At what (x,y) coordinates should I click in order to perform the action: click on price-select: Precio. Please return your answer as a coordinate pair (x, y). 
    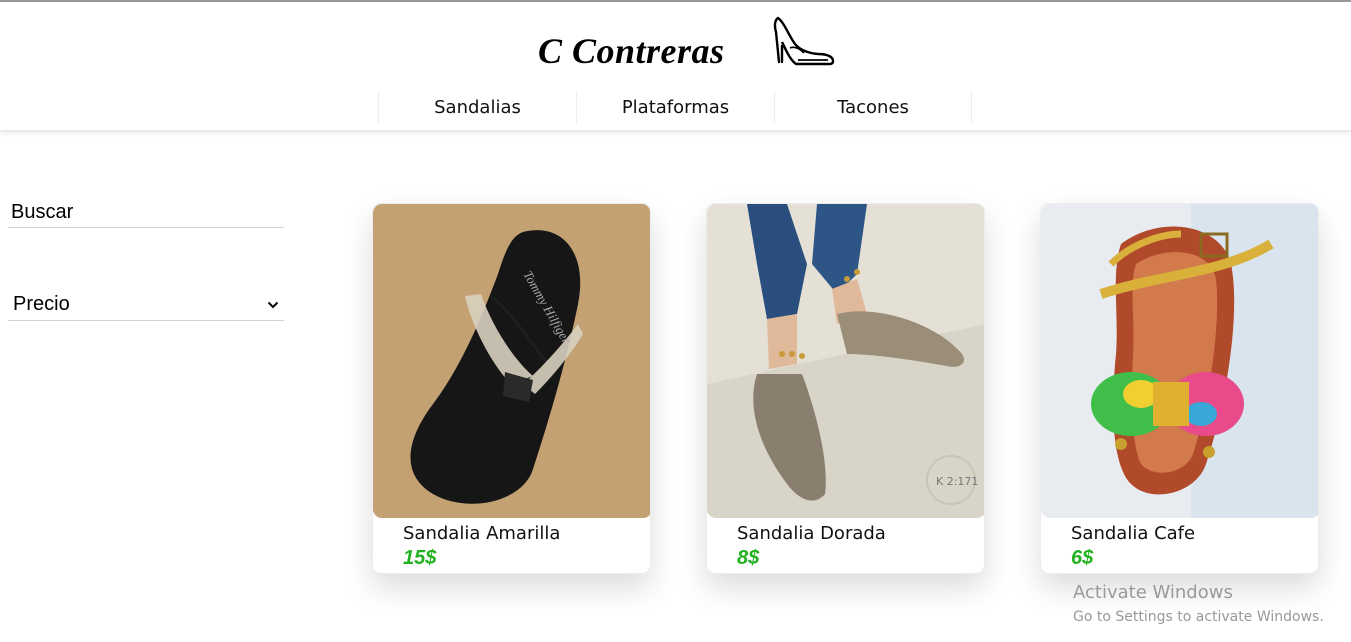
    Looking at the image, I should click on (146, 305).